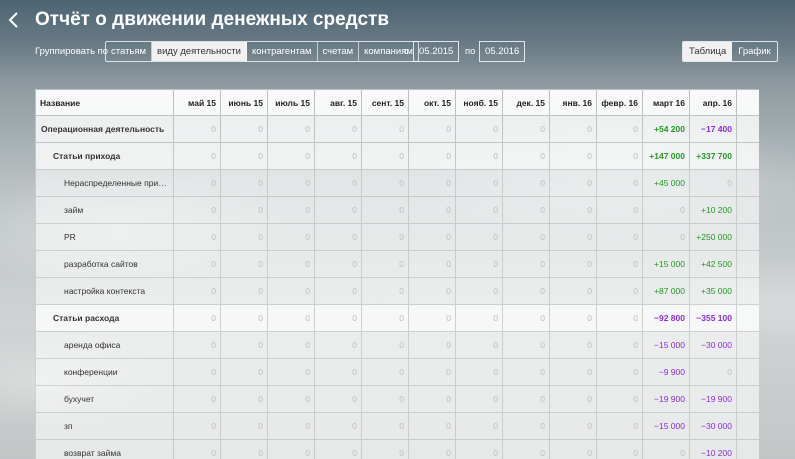 The image size is (795, 459). I want to click on table-view-button: Таблица, so click(708, 51).